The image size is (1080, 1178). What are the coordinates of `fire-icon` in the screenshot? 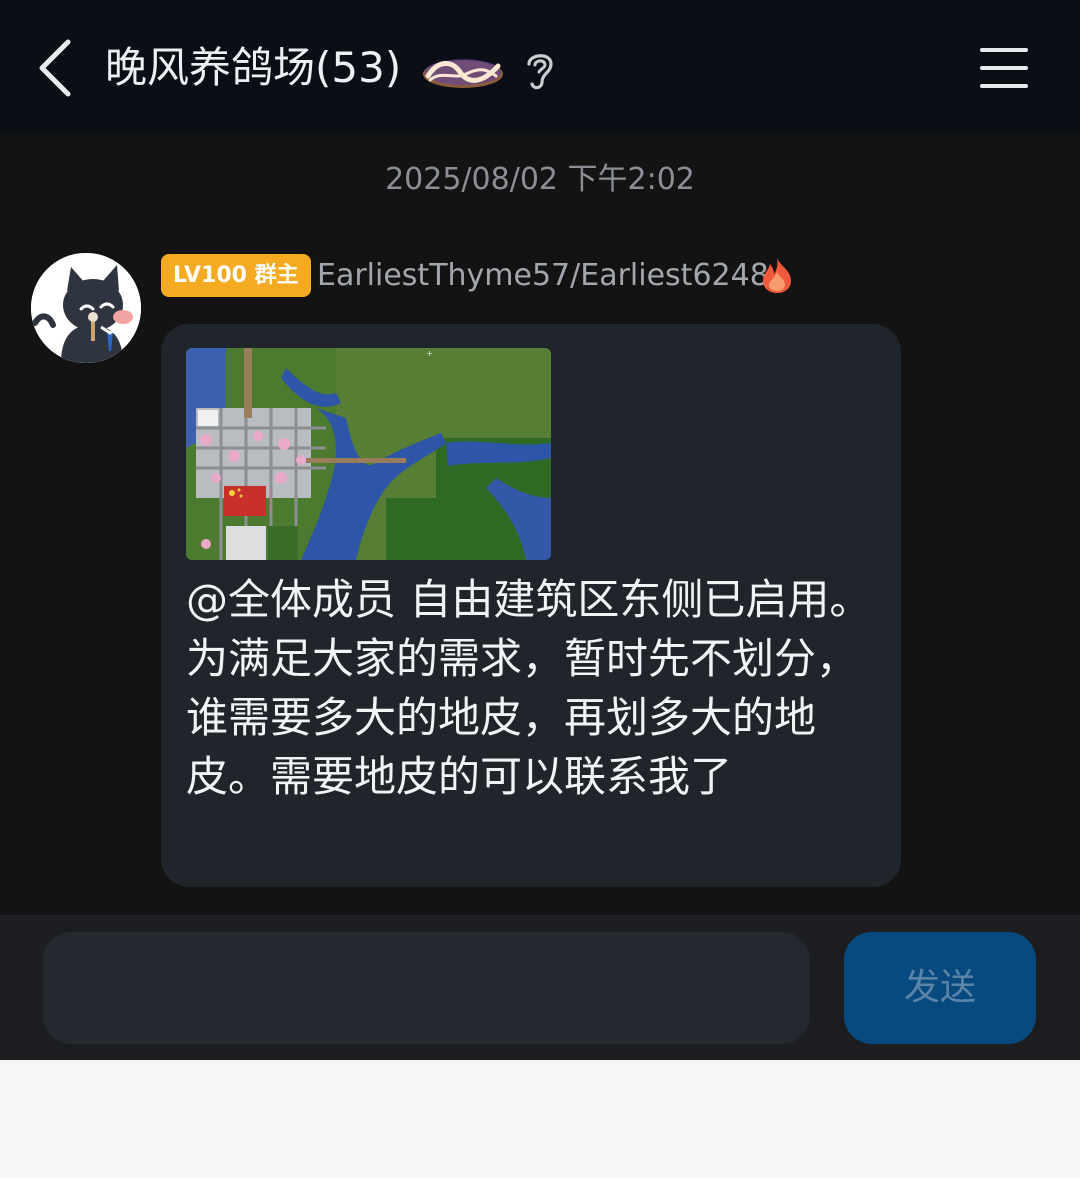 It's located at (777, 275).